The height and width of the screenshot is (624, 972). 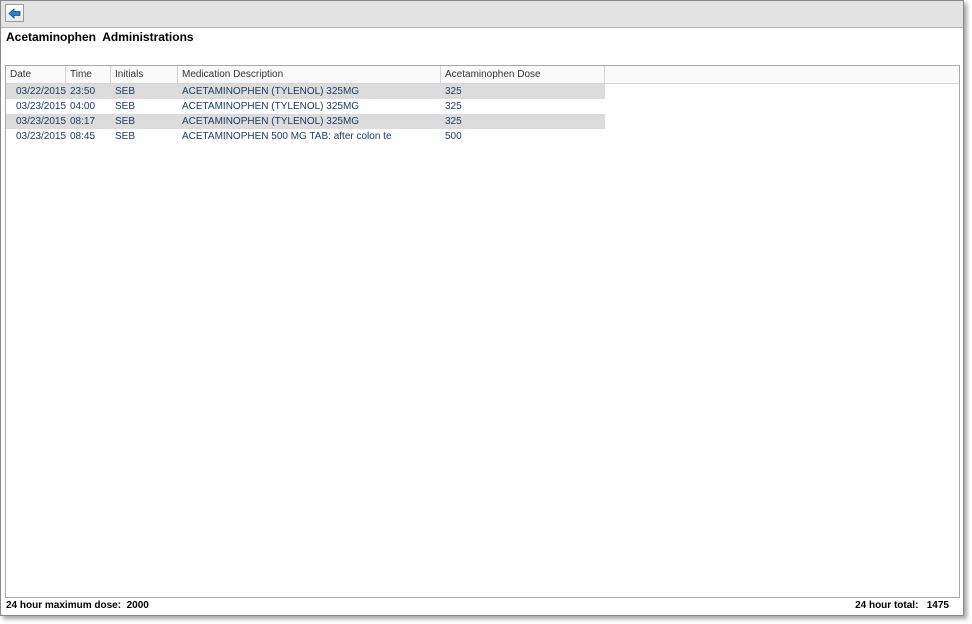 I want to click on back-arrow-icon, so click(x=14, y=13).